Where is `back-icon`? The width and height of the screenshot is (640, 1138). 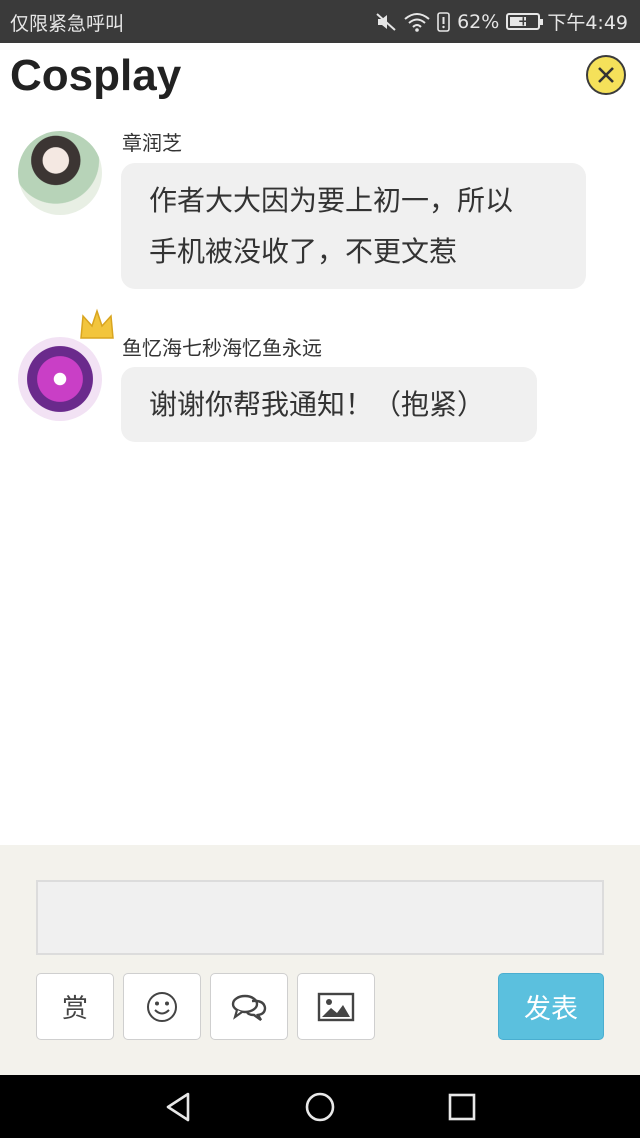
back-icon is located at coordinates (178, 1107).